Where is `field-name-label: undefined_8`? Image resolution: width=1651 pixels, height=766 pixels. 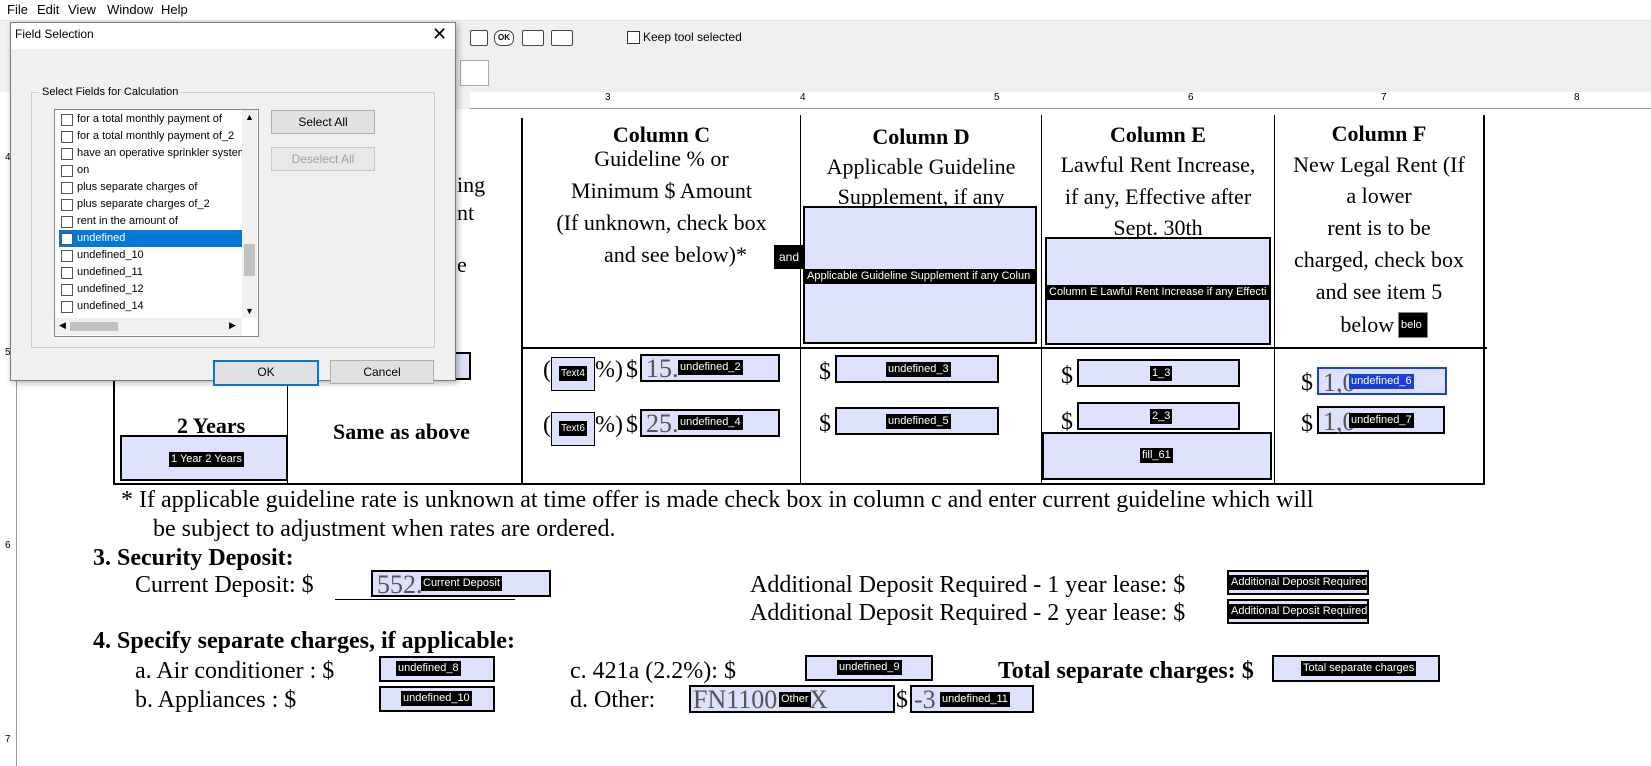 field-name-label: undefined_8 is located at coordinates (428, 668).